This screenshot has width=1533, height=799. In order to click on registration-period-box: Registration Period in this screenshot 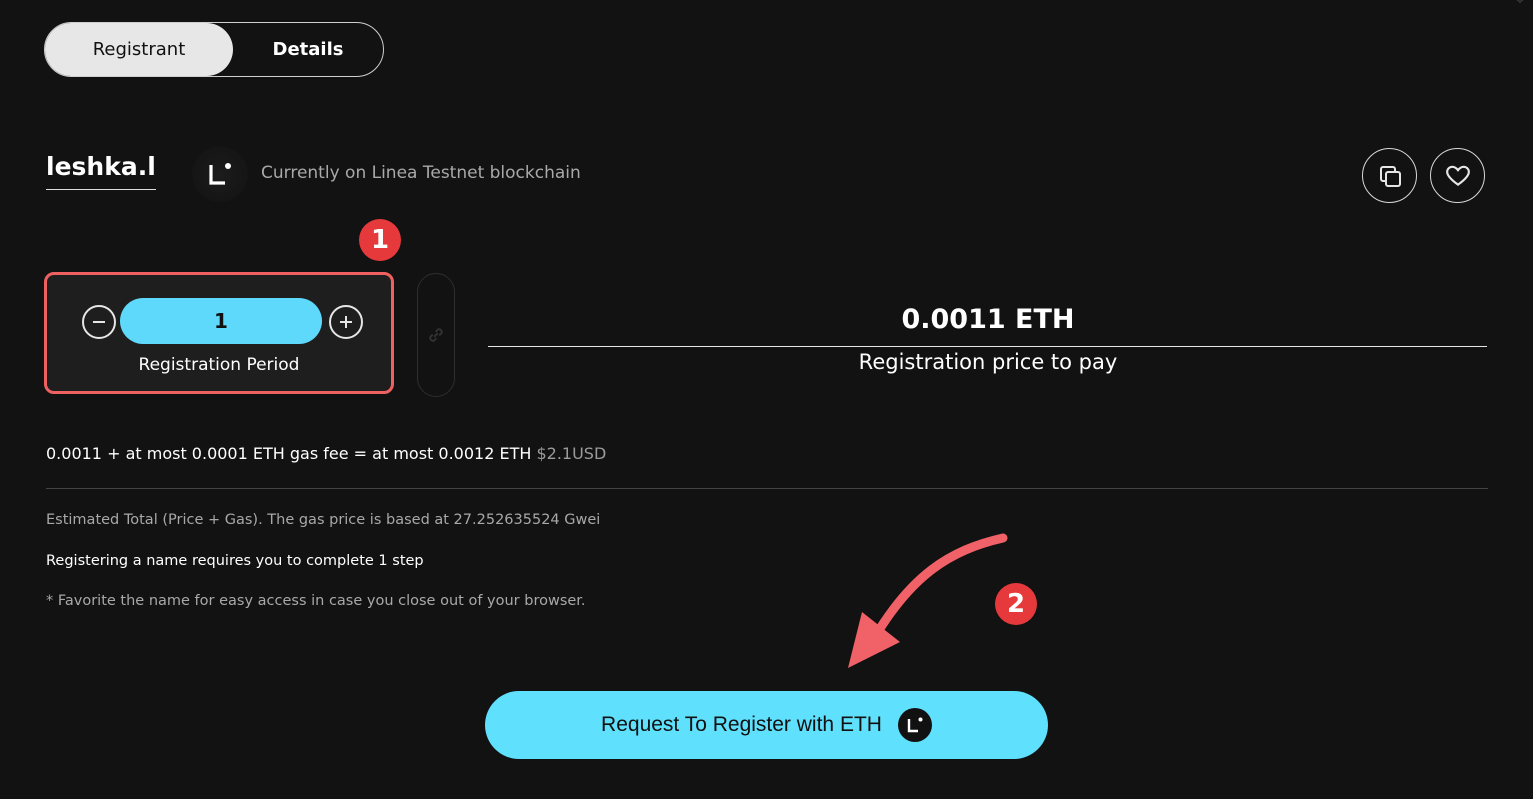, I will do `click(219, 333)`.